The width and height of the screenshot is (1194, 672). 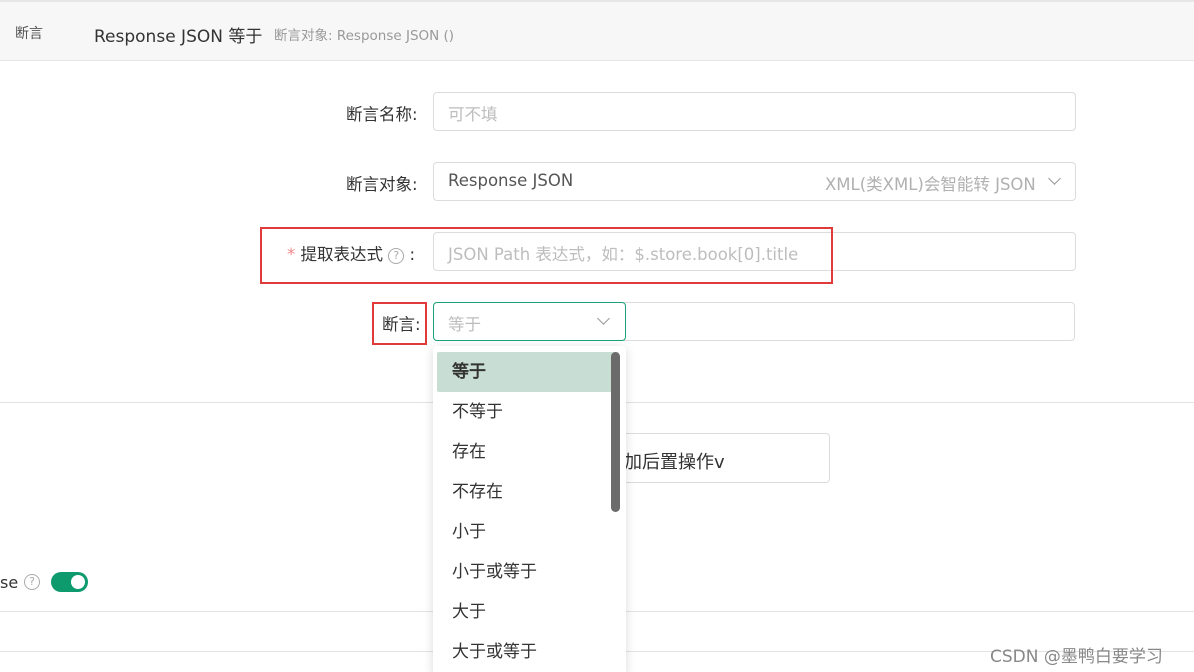 What do you see at coordinates (546, 255) in the screenshot?
I see `highlight-box-expression` at bounding box center [546, 255].